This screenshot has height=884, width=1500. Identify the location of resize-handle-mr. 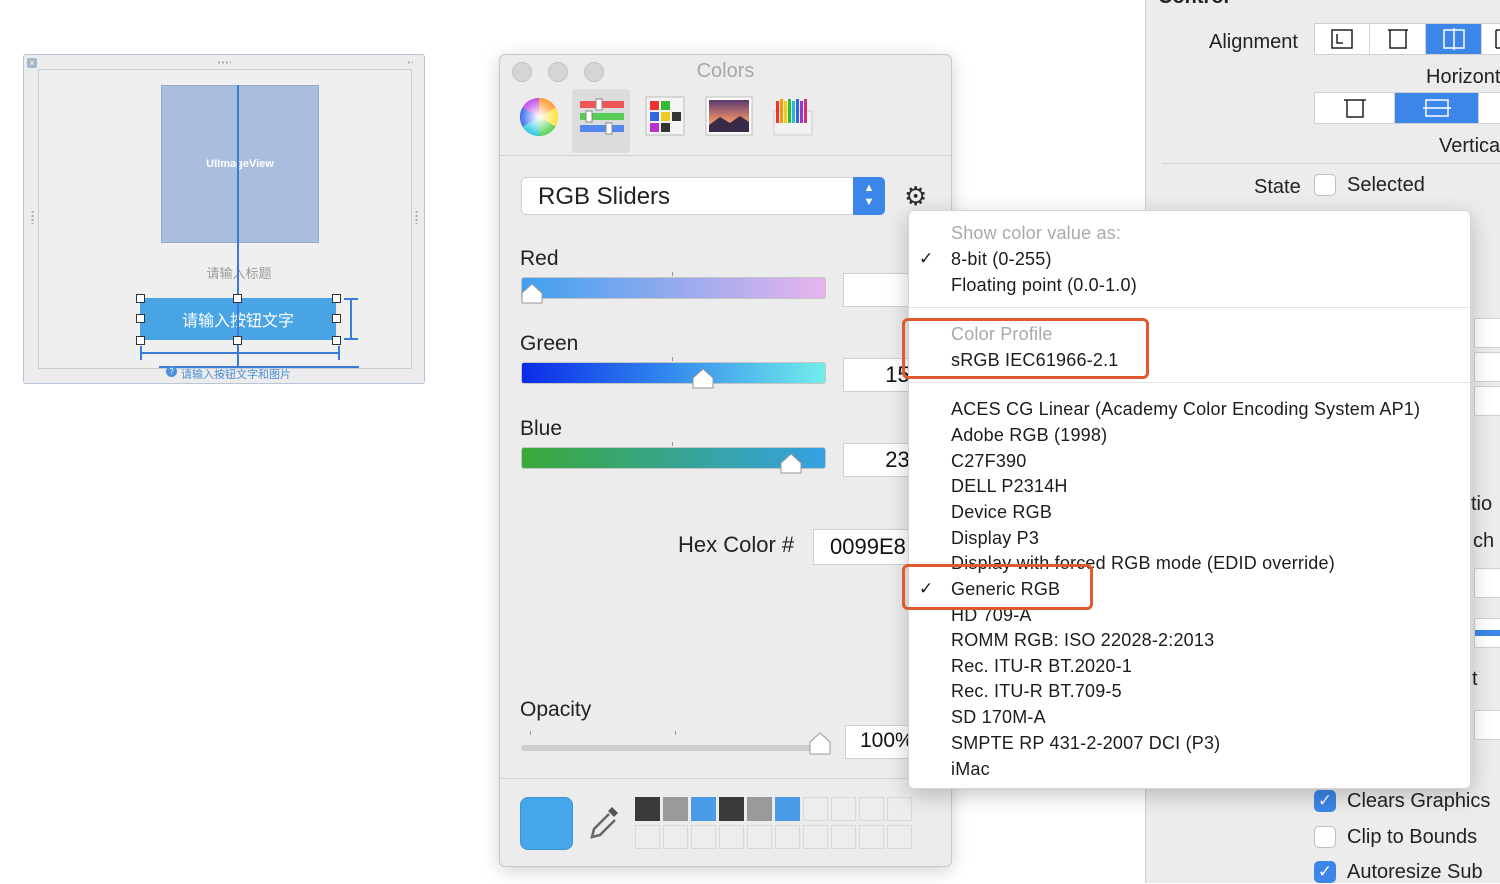
(336, 318).